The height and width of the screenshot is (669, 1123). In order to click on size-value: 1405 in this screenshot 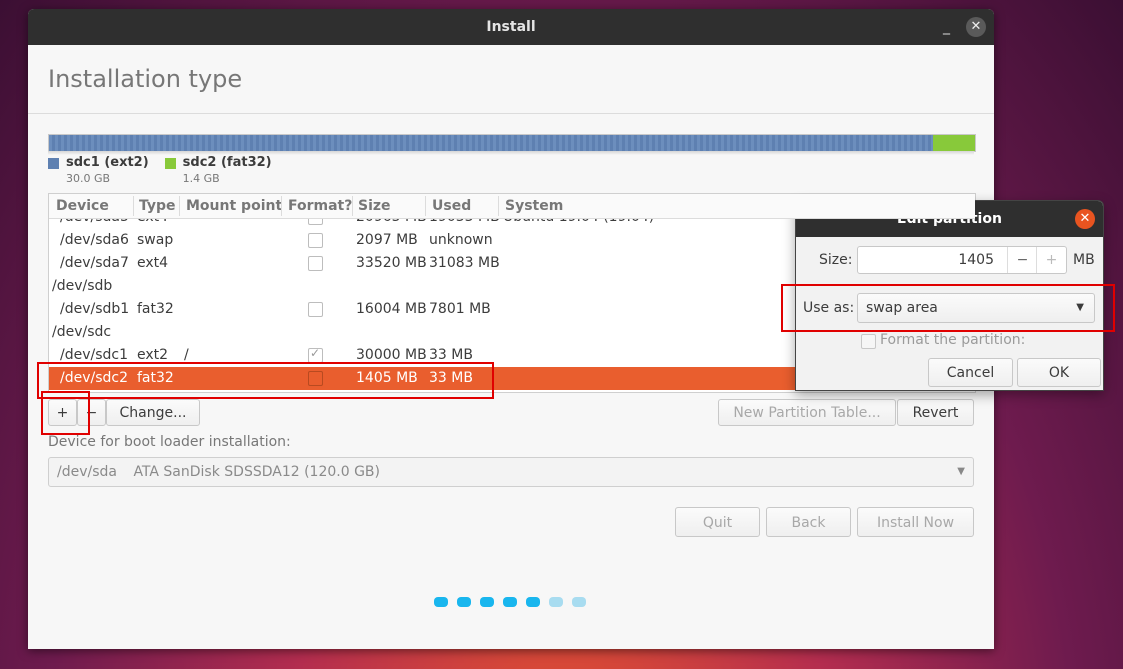, I will do `click(976, 260)`.